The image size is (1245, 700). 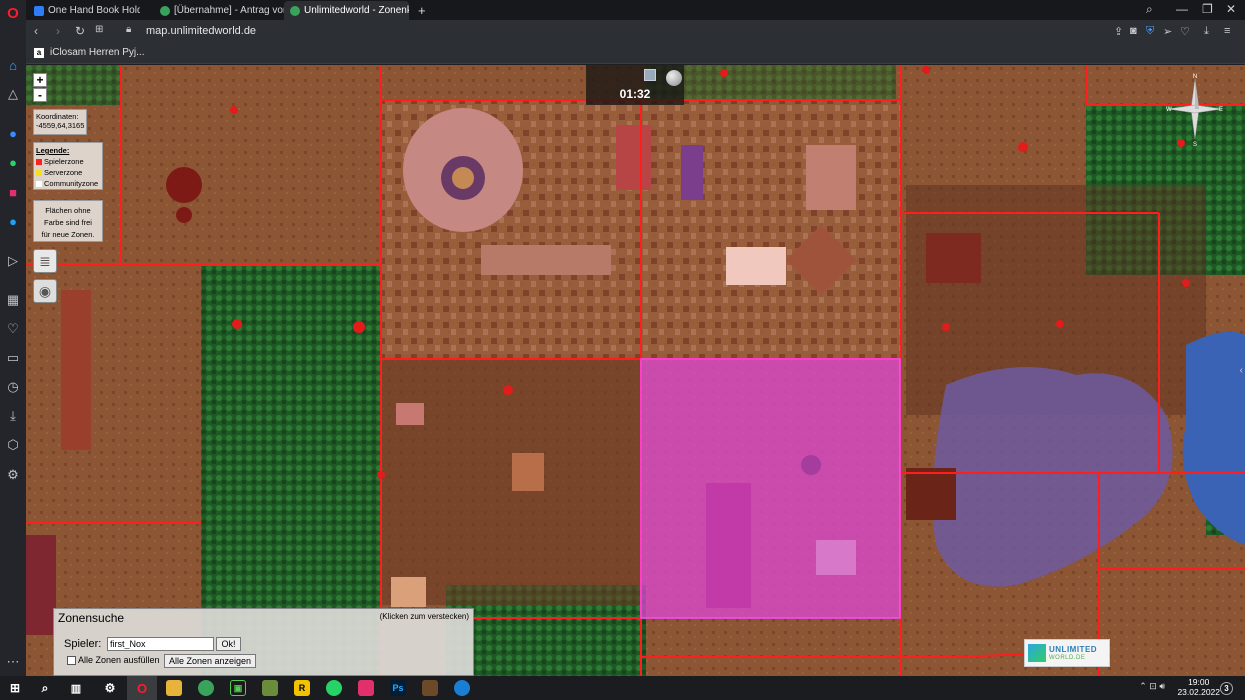 I want to click on heart-bookmark-icon: ♡, so click(x=1185, y=31).